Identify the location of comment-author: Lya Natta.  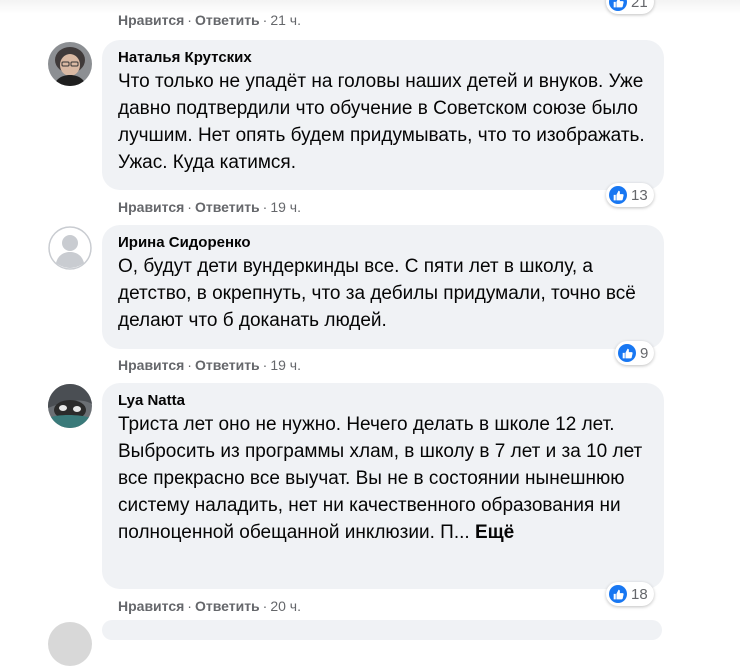
(383, 400).